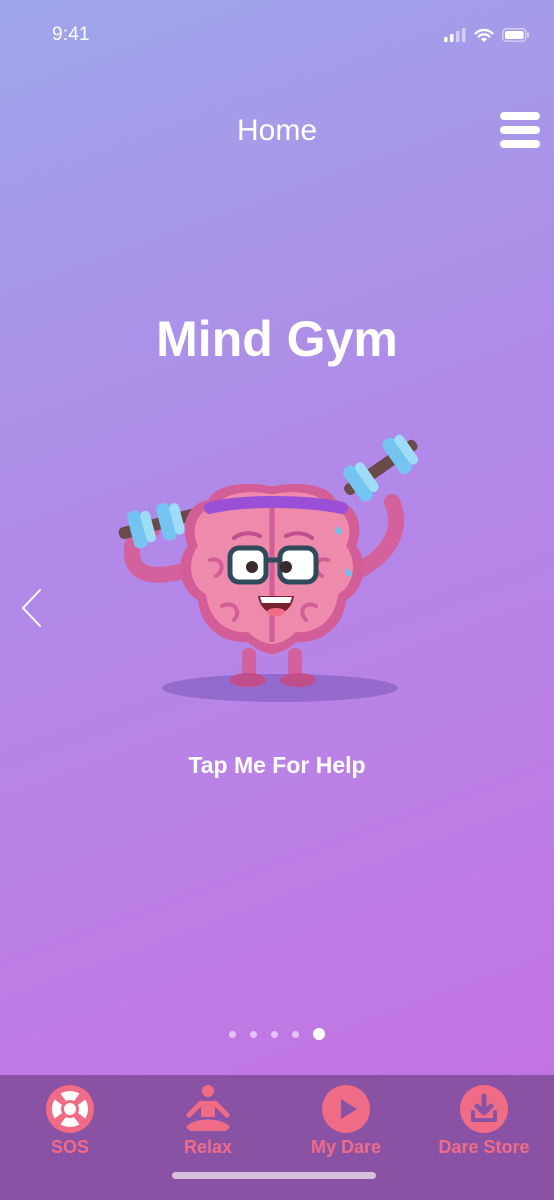  I want to click on download-icon, so click(484, 1109).